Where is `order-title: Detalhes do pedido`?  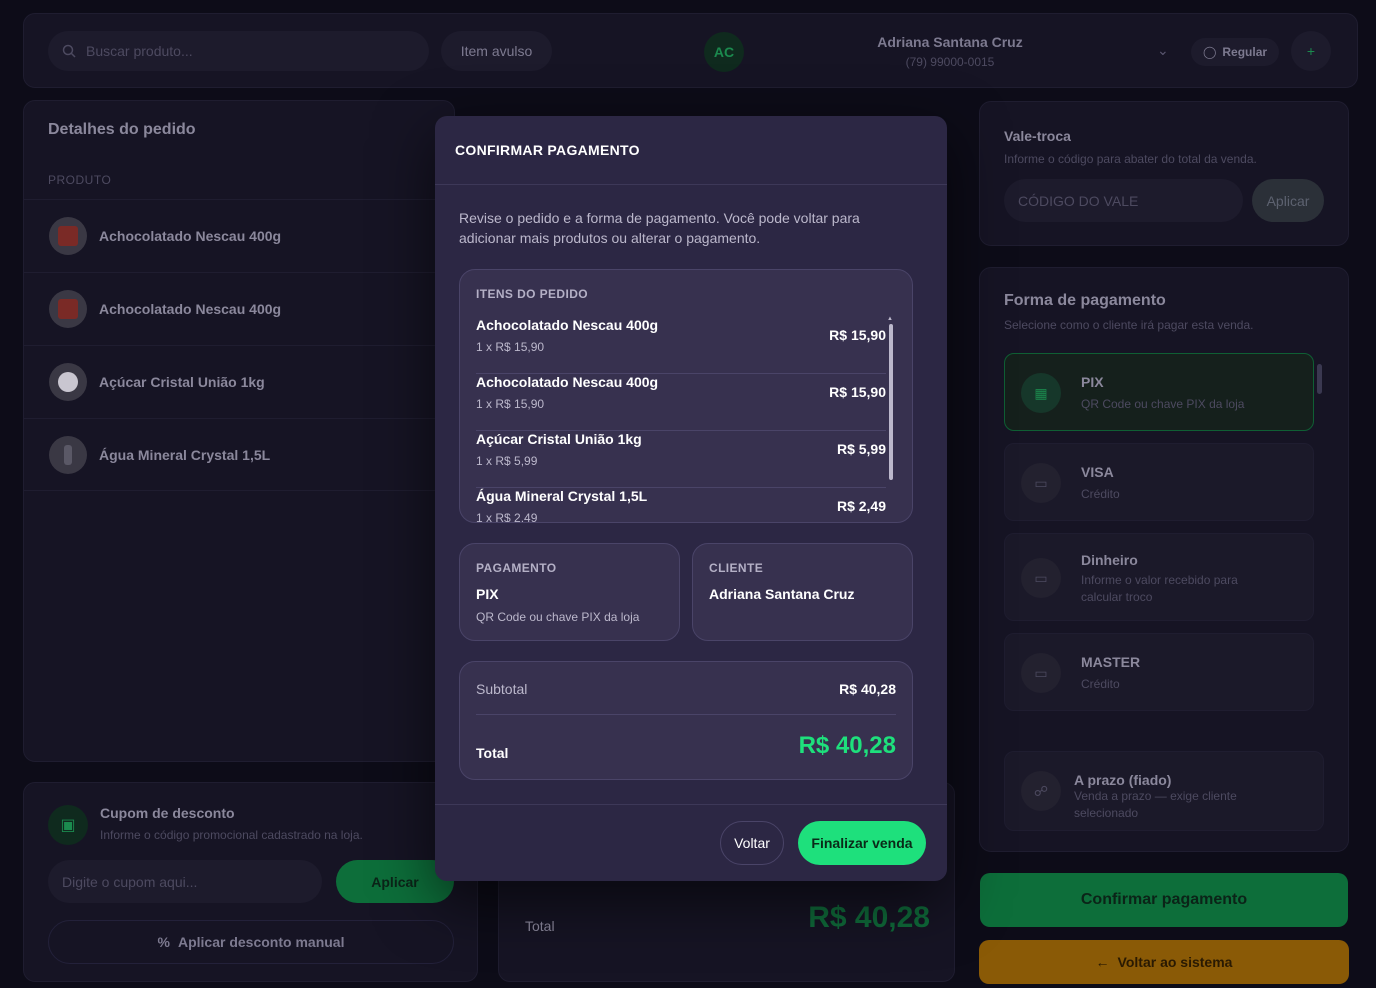
order-title: Detalhes do pedido is located at coordinates (122, 129).